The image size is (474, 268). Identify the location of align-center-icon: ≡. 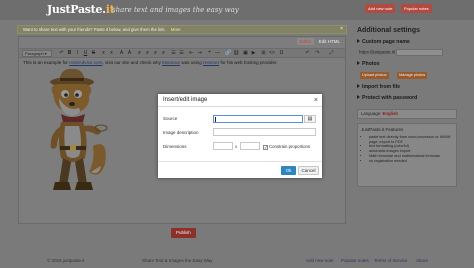
(147, 53).